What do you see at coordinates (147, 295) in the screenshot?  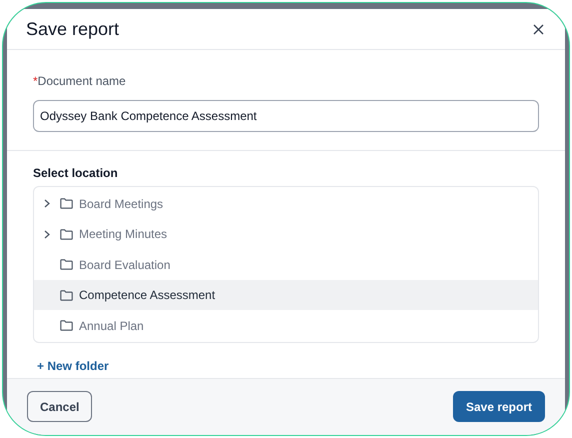 I see `folder-name: Competence Assessment` at bounding box center [147, 295].